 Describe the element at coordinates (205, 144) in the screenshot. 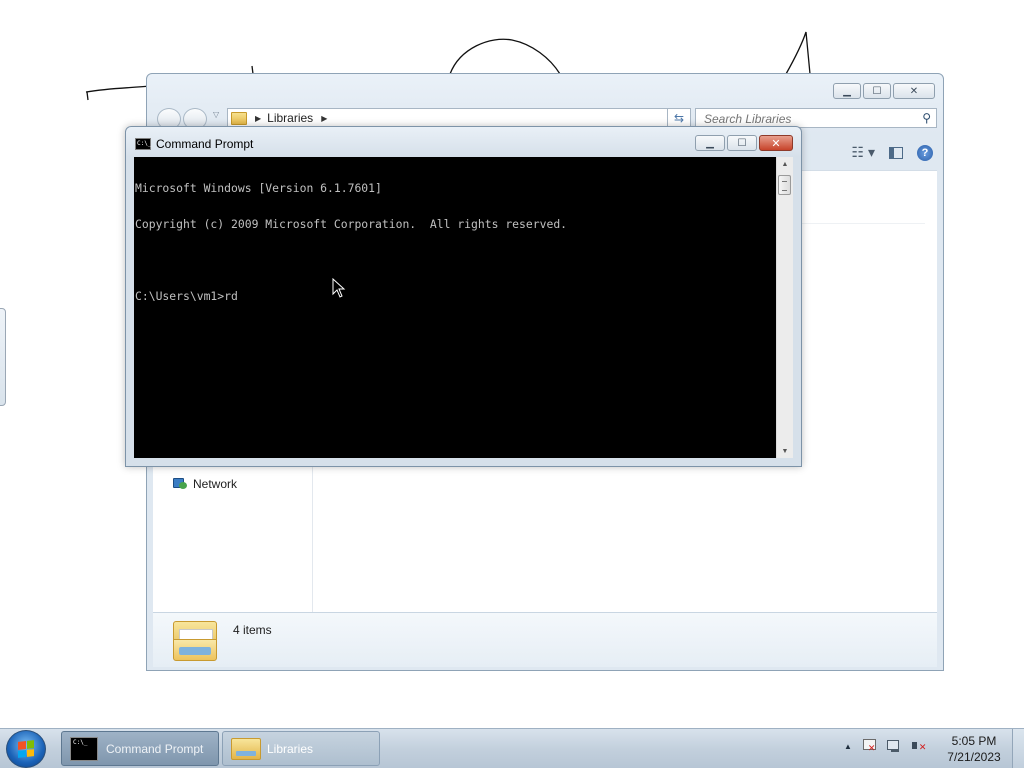

I see `cmd-window-title: Command Prompt` at that location.